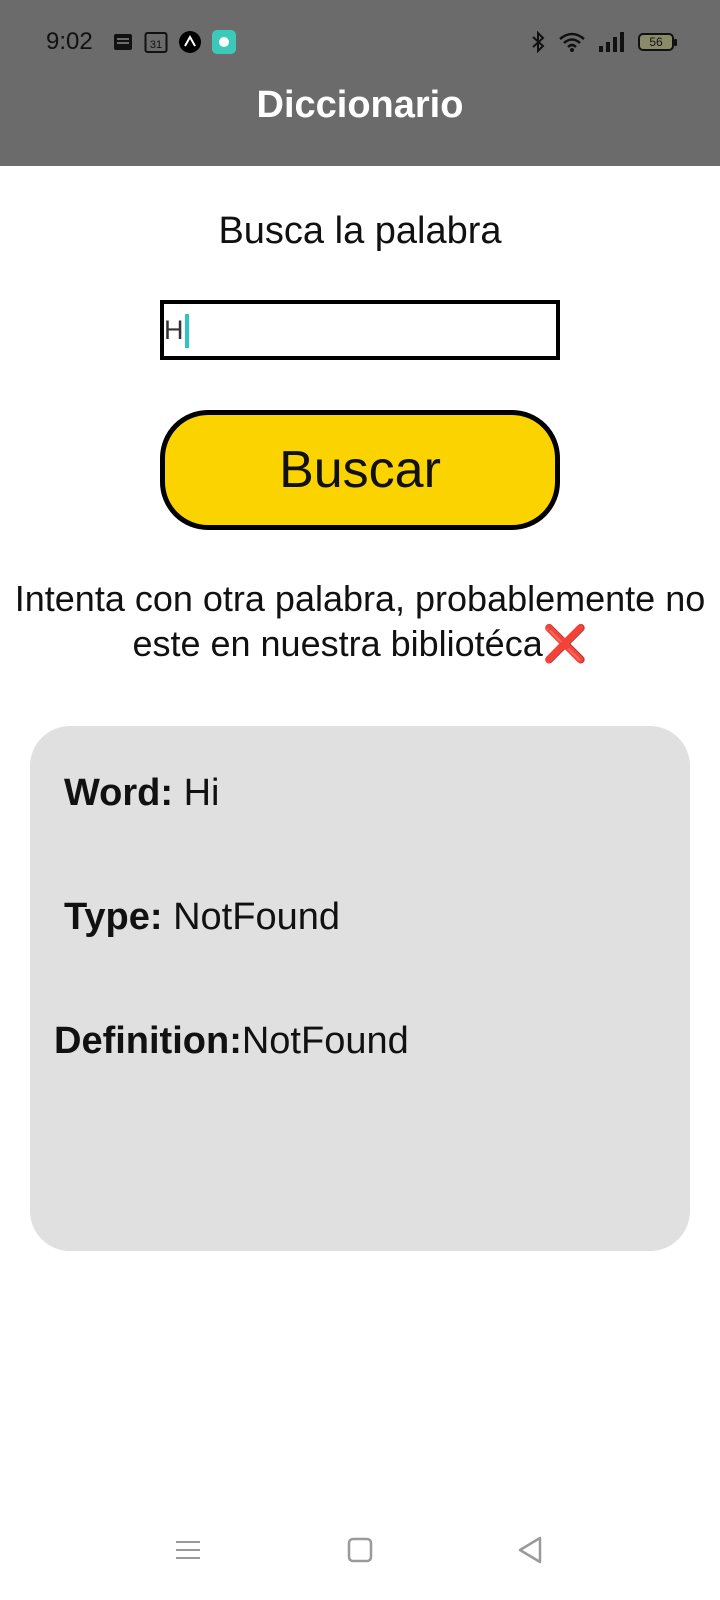 This screenshot has width=720, height=1600. Describe the element at coordinates (119, 793) in the screenshot. I see `word-label: Word:` at that location.